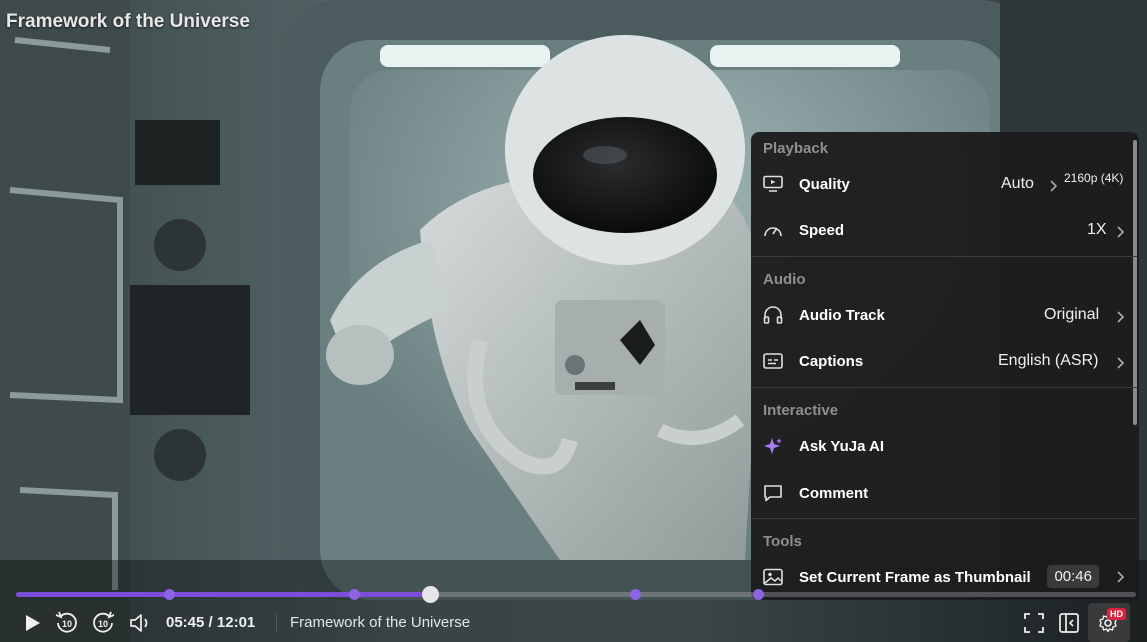 The image size is (1147, 642). Describe the element at coordinates (915, 577) in the screenshot. I see `set-thumbnail-label: Set Current Frame as Thumbnail` at that location.